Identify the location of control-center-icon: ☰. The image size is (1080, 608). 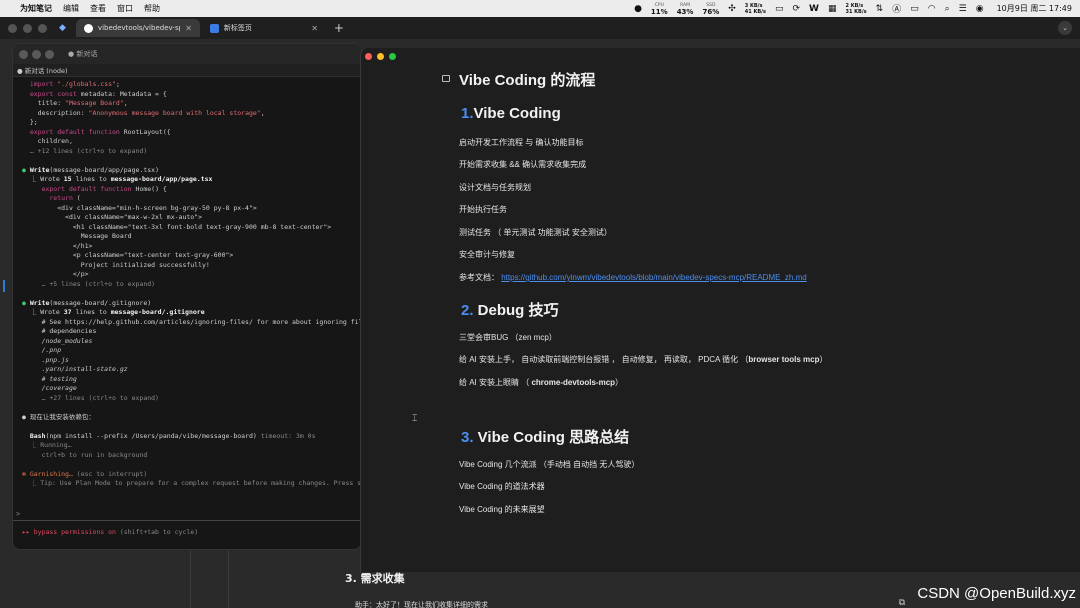
(963, 9).